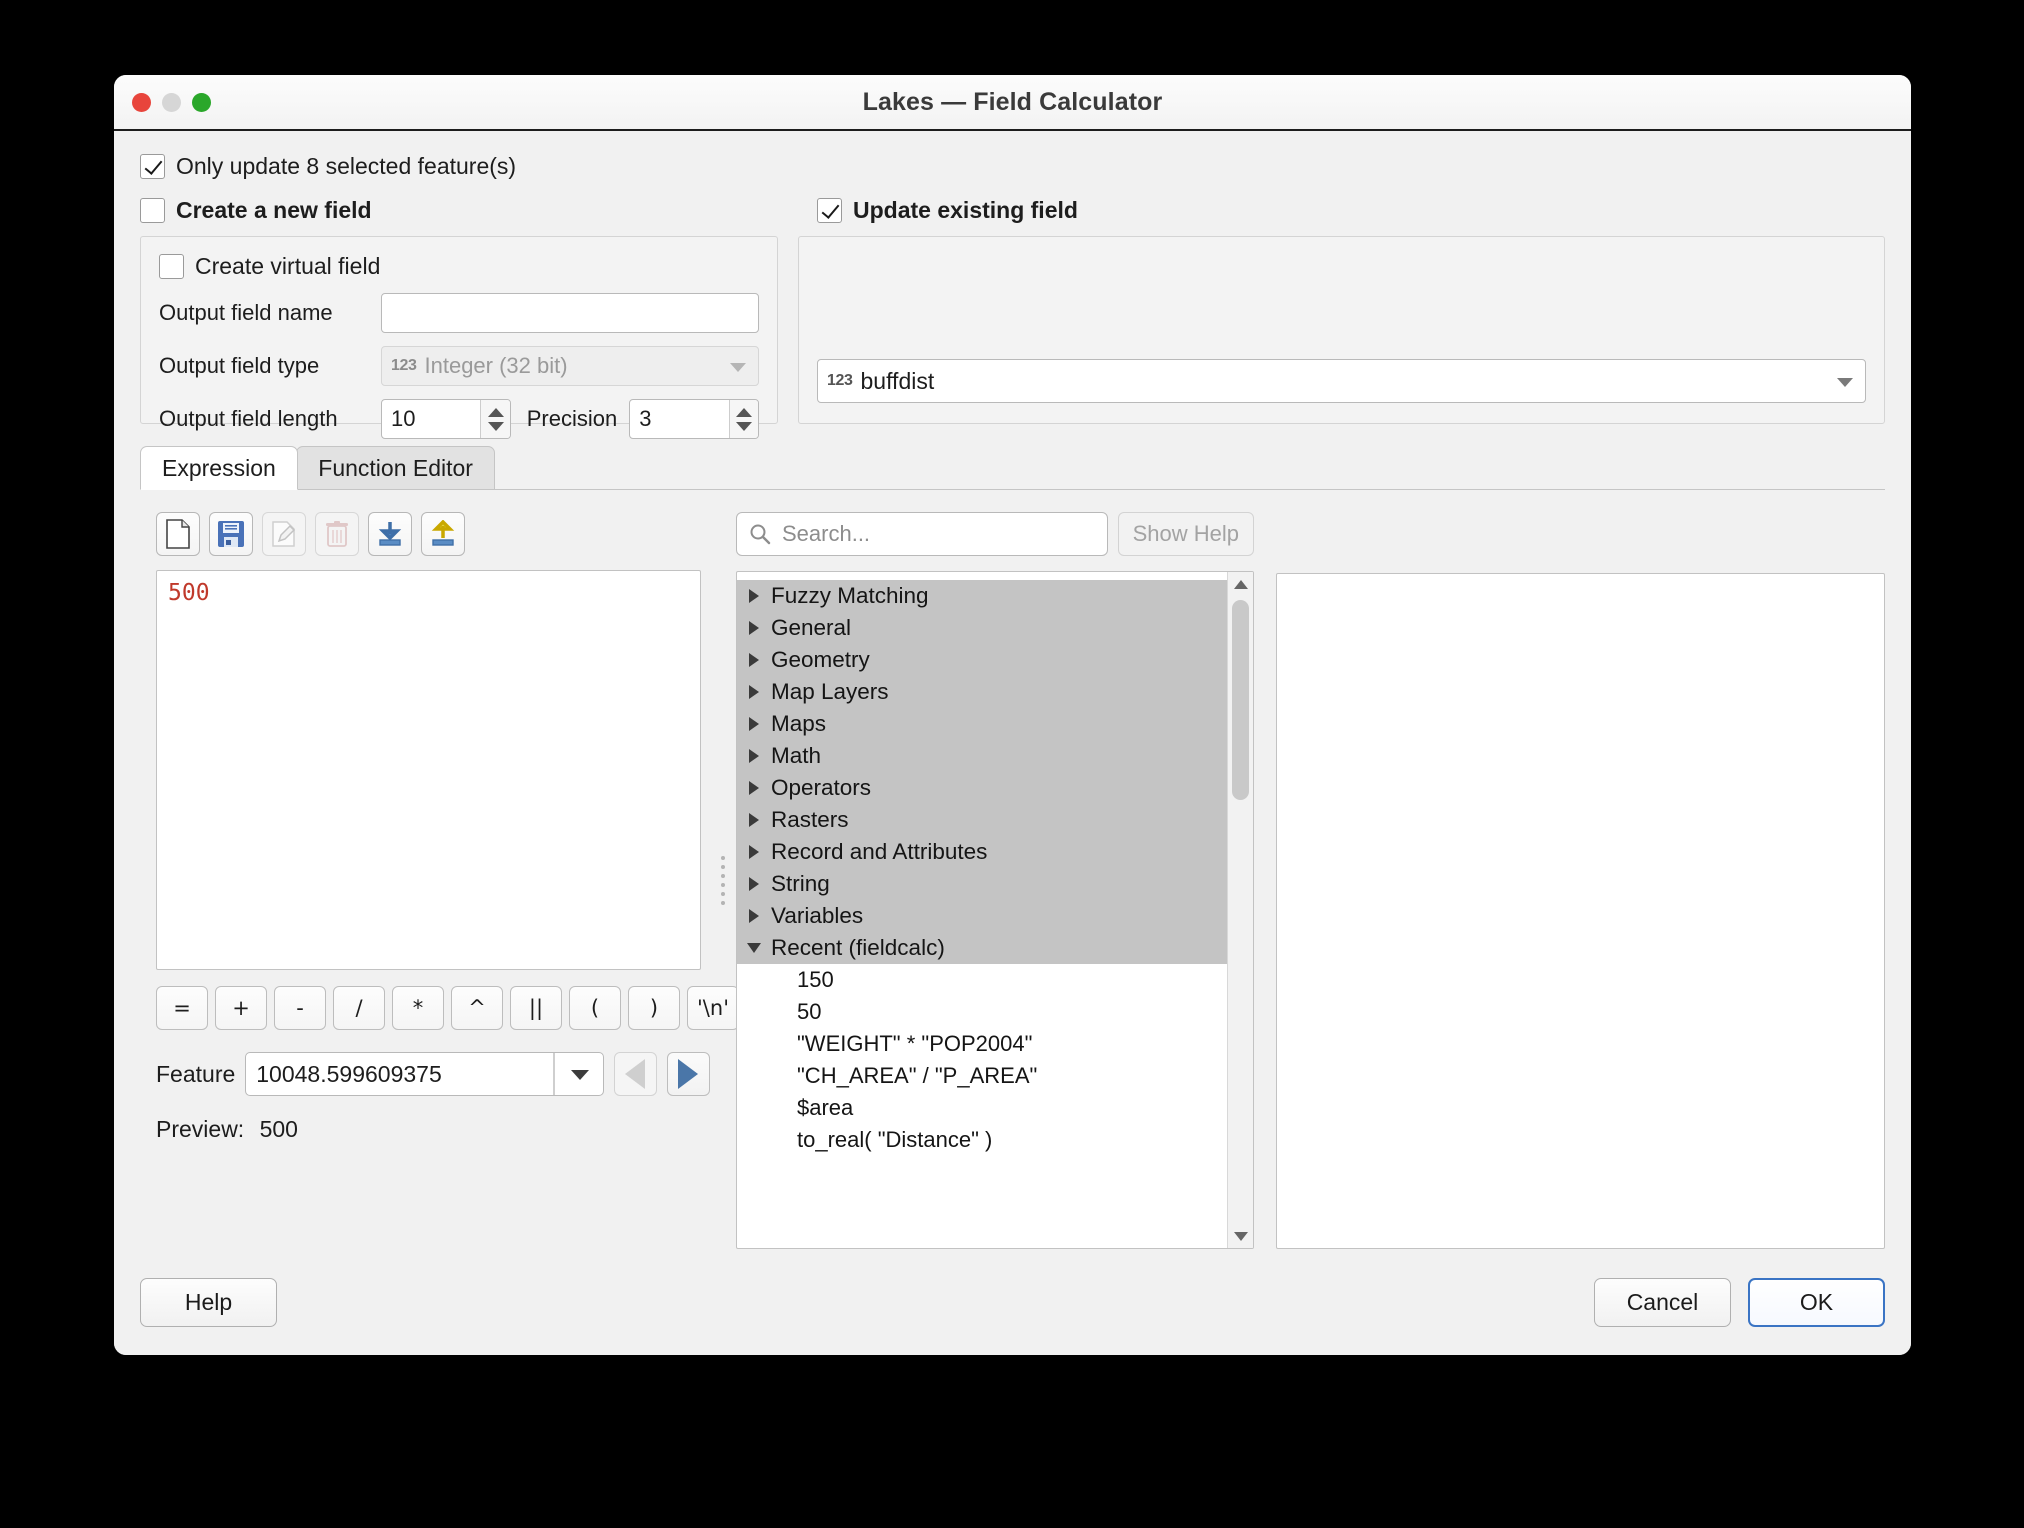 This screenshot has width=2024, height=1528. I want to click on precision-stepper: 3, so click(694, 419).